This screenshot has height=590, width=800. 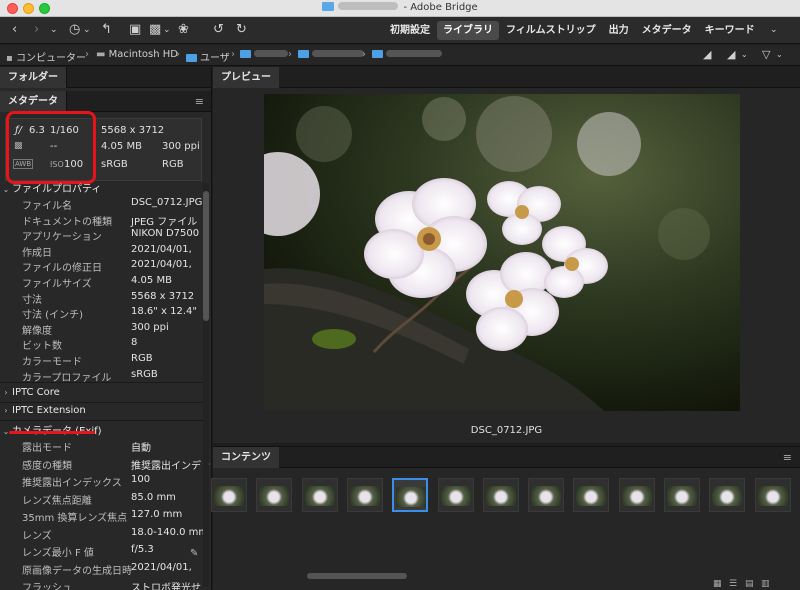 I want to click on camera-data-value: f/5.3, so click(x=142, y=549).